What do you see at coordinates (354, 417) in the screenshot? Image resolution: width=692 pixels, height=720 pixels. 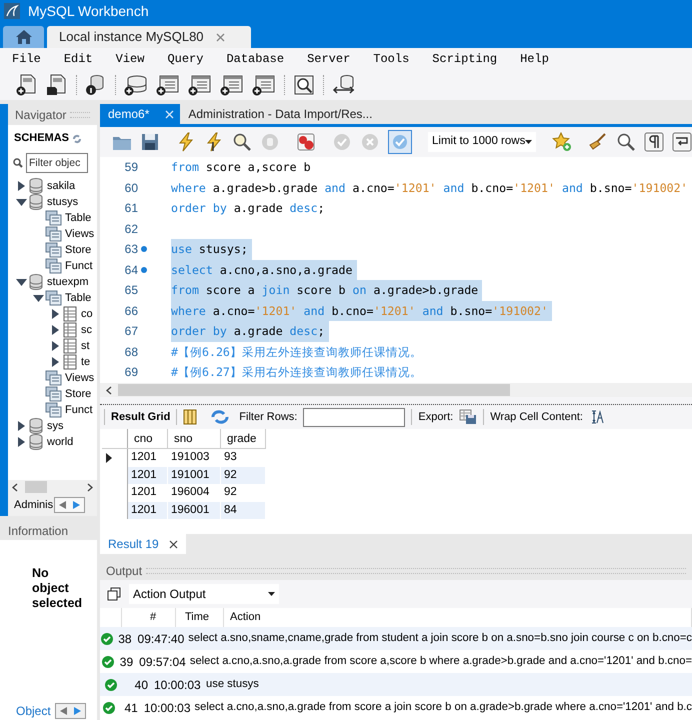 I see `filter-rows-field` at bounding box center [354, 417].